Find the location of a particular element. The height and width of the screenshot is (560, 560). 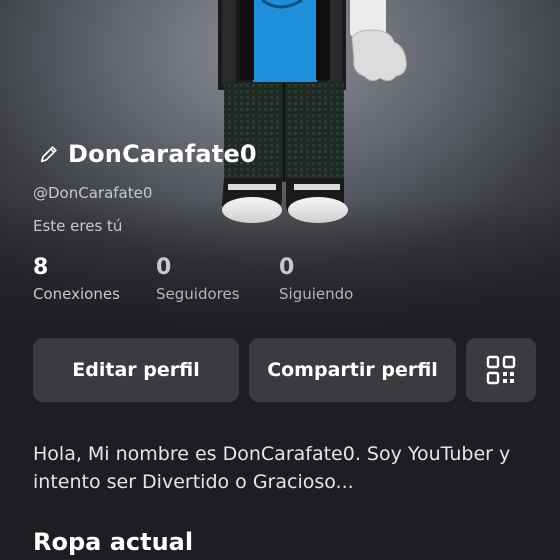

username: @DonCarafate0 is located at coordinates (93, 193).